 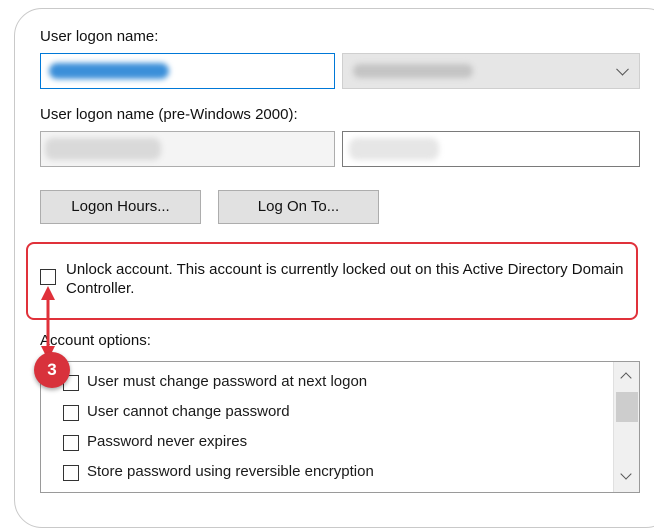 What do you see at coordinates (48, 293) in the screenshot?
I see `arrow-head-up` at bounding box center [48, 293].